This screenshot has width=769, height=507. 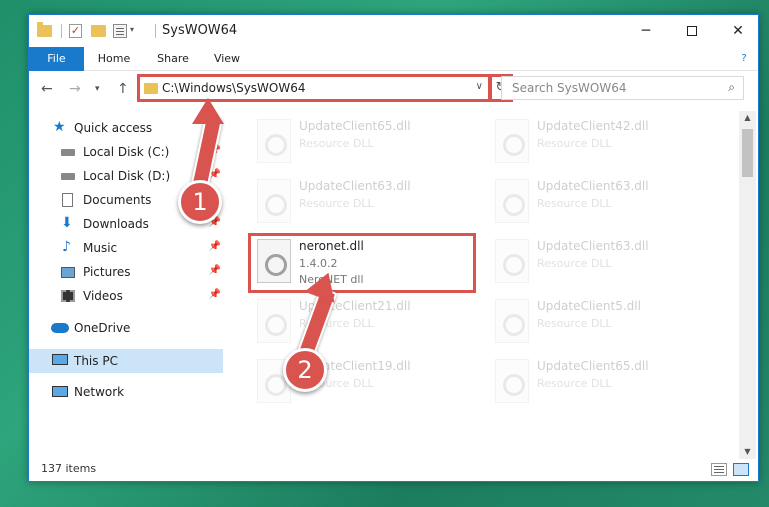 I want to click on status-bar: 137 items, so click(x=393, y=470).